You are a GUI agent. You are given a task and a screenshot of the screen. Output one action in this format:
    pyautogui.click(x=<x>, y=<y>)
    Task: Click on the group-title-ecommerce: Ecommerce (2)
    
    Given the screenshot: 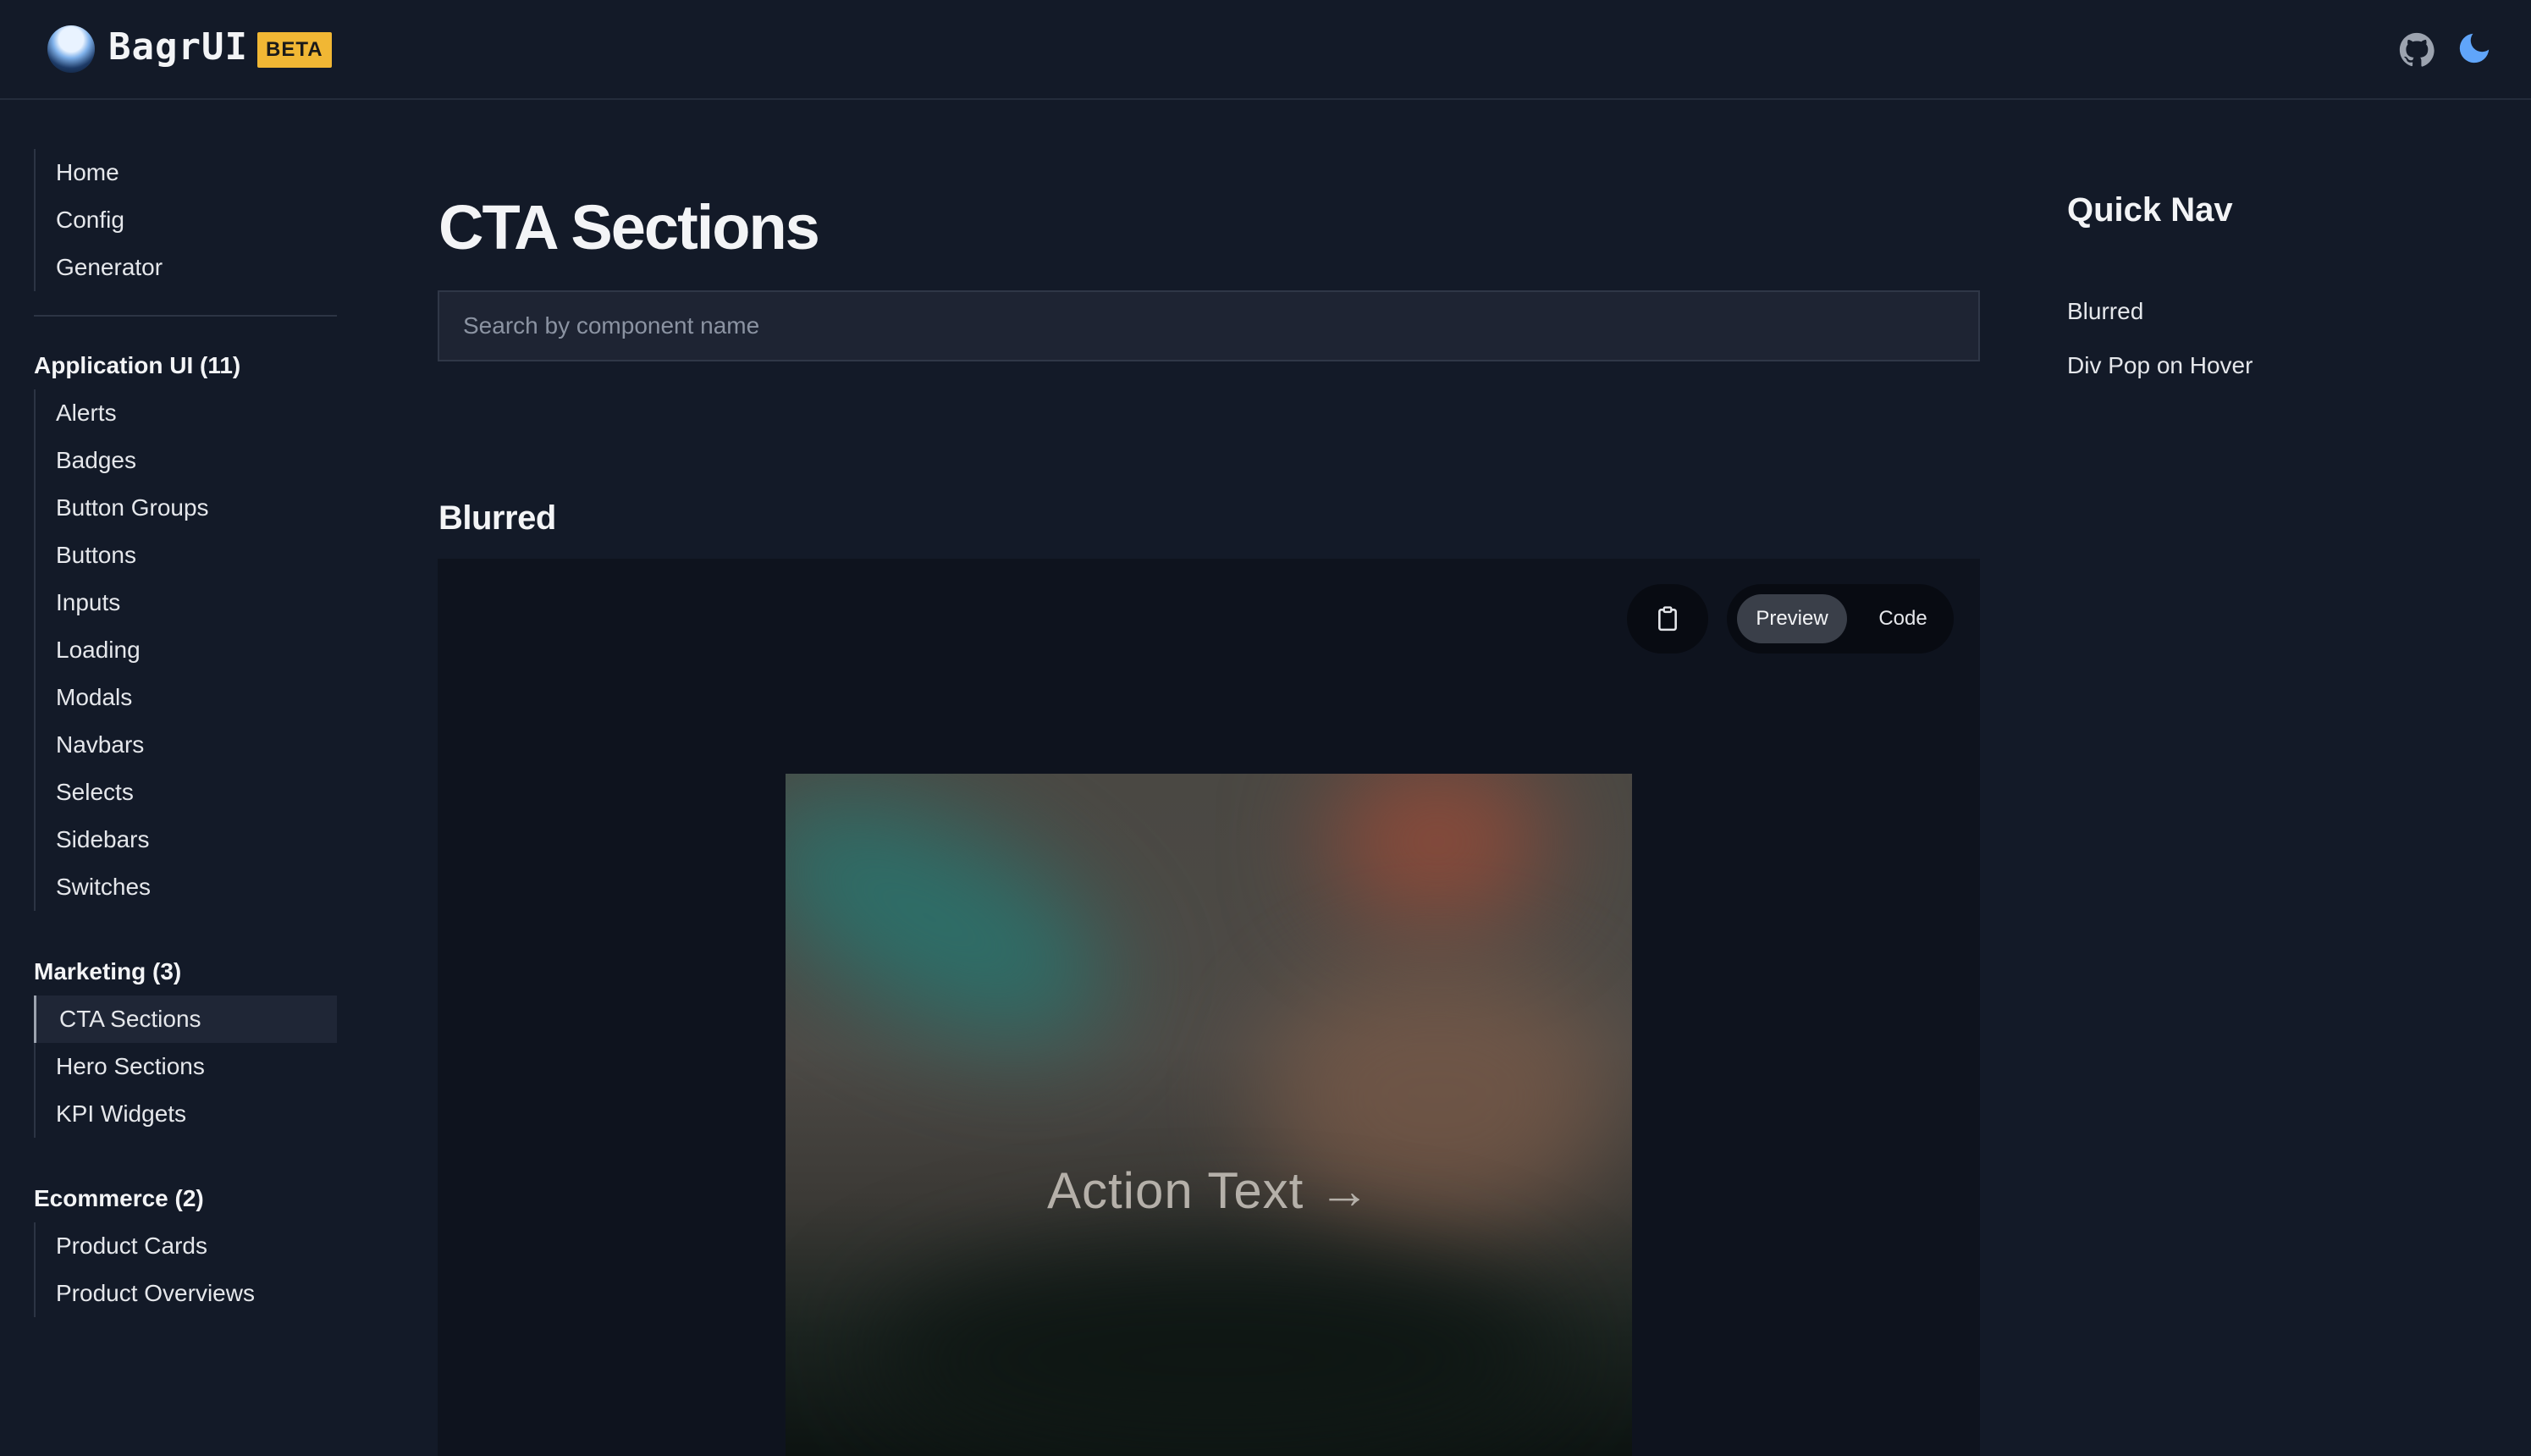 What is the action you would take?
    pyautogui.click(x=119, y=1198)
    